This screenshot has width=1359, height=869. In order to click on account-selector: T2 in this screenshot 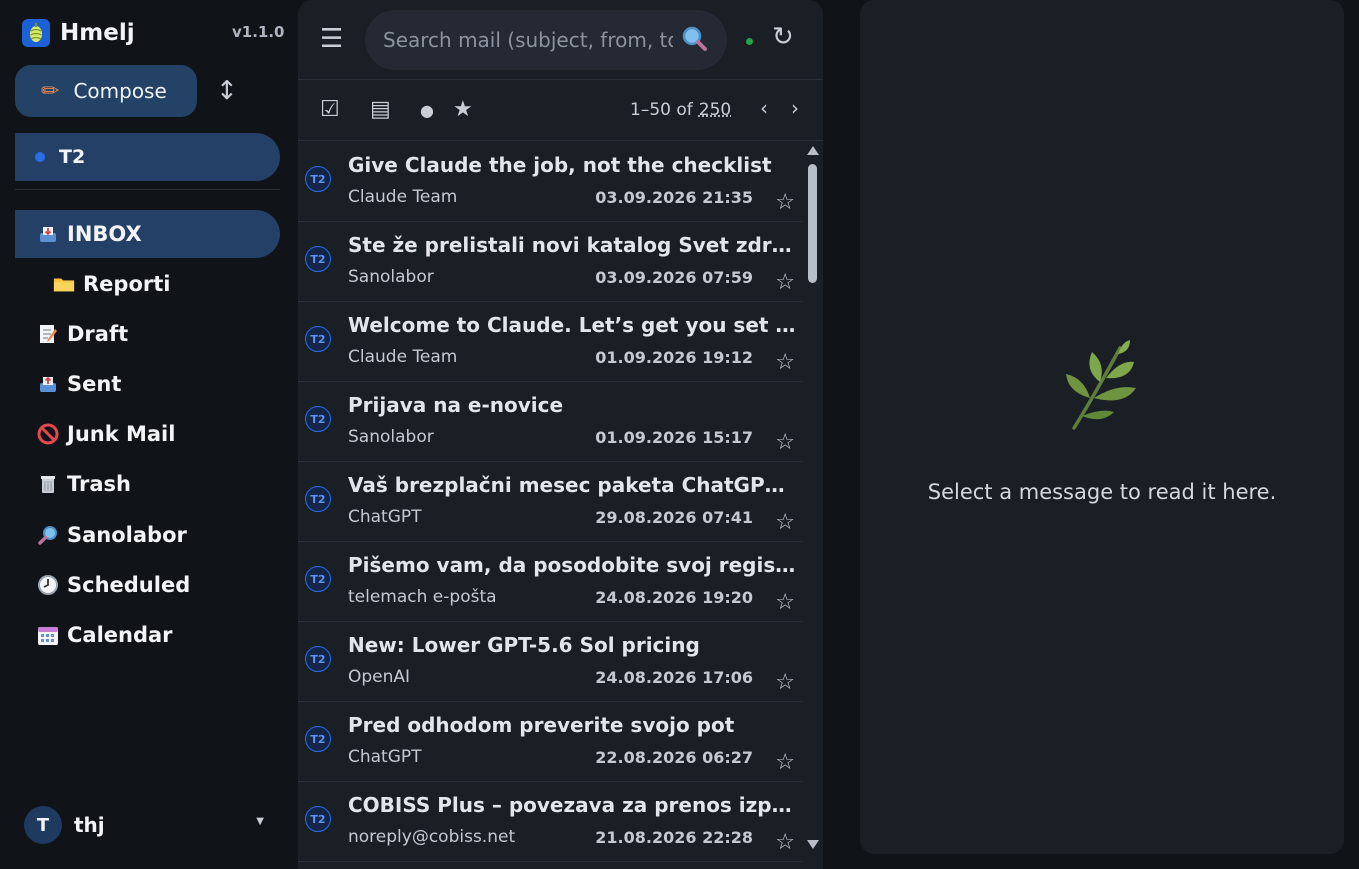, I will do `click(147, 157)`.